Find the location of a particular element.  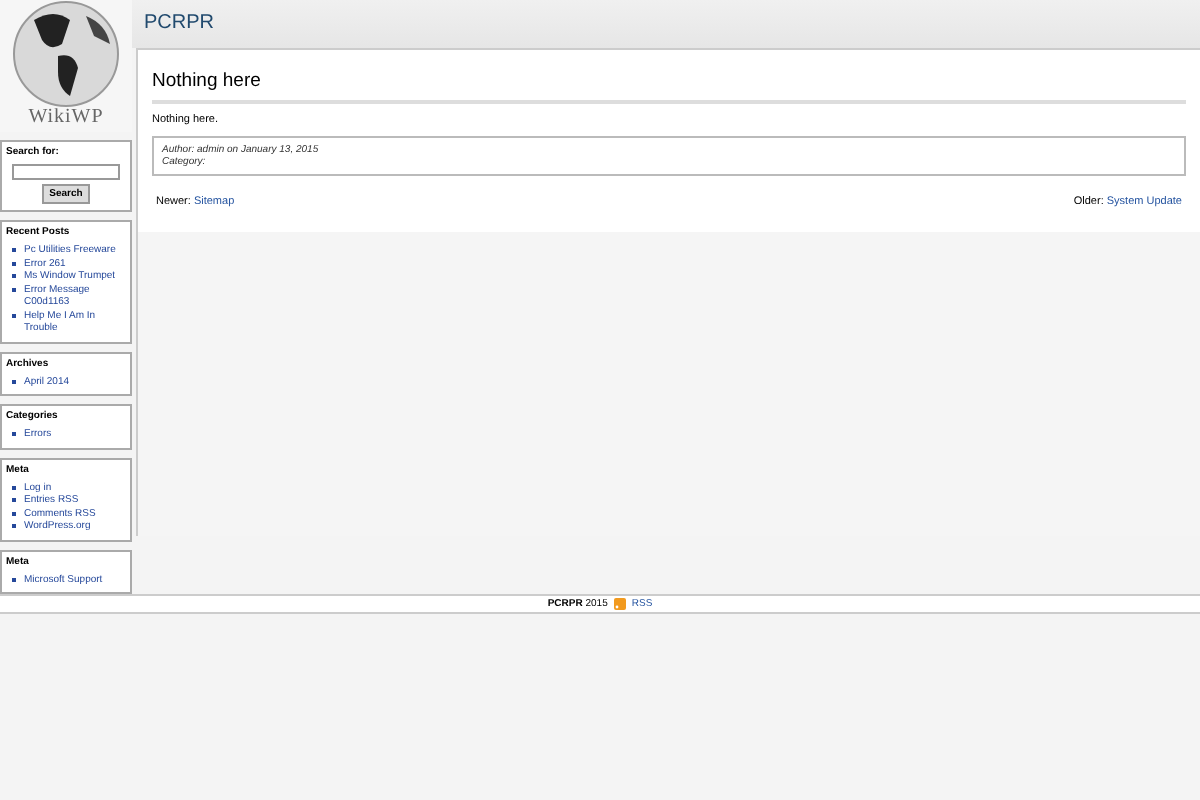

globe-icon is located at coordinates (66, 54).